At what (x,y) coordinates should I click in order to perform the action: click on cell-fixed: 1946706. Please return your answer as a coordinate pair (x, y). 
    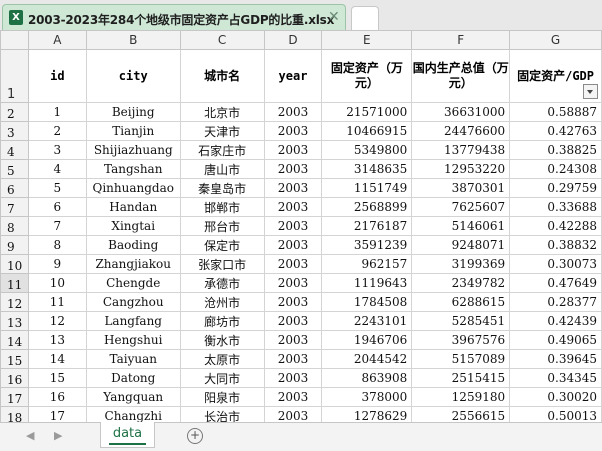
    Looking at the image, I should click on (367, 340).